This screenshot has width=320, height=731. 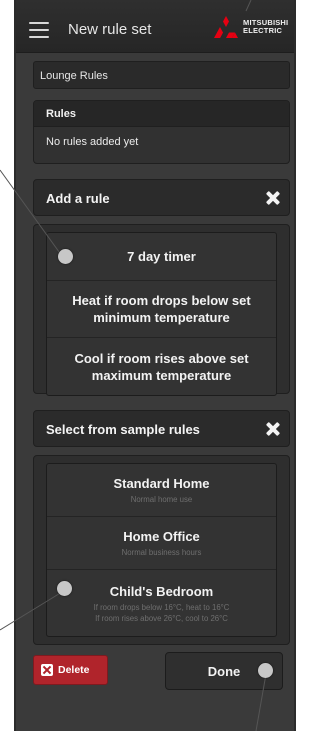 I want to click on sample-label: Standard Home, so click(x=161, y=483).